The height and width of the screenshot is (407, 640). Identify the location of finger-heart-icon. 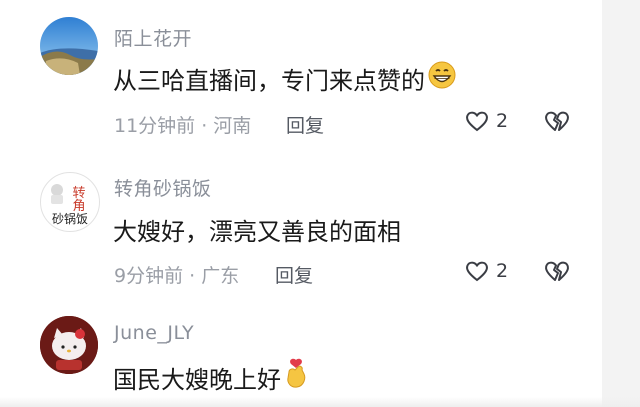
(296, 377).